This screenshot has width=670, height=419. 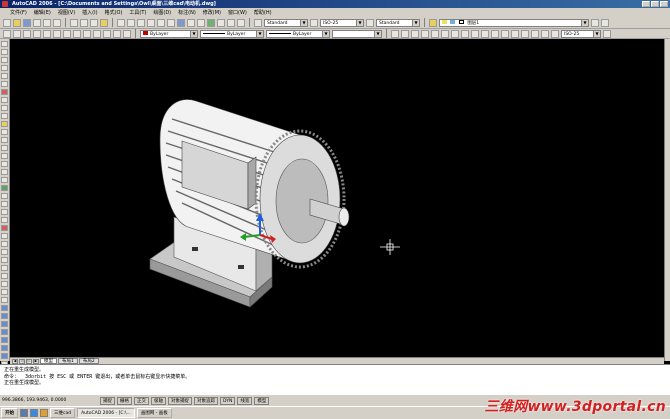 I want to click on ucs-z-icon, so click(x=117, y=33).